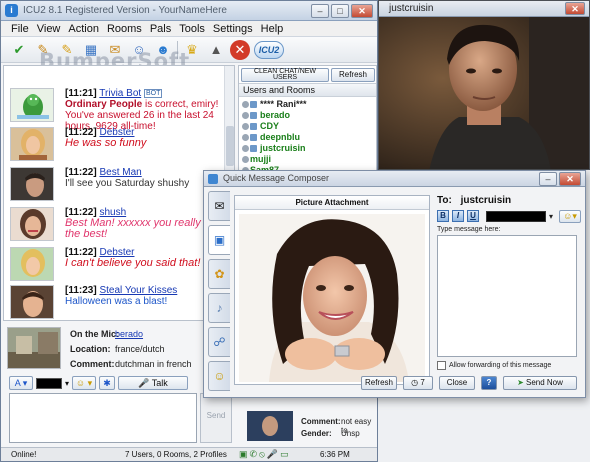 The height and width of the screenshot is (462, 590). I want to click on menu-pals: Pals, so click(160, 29).